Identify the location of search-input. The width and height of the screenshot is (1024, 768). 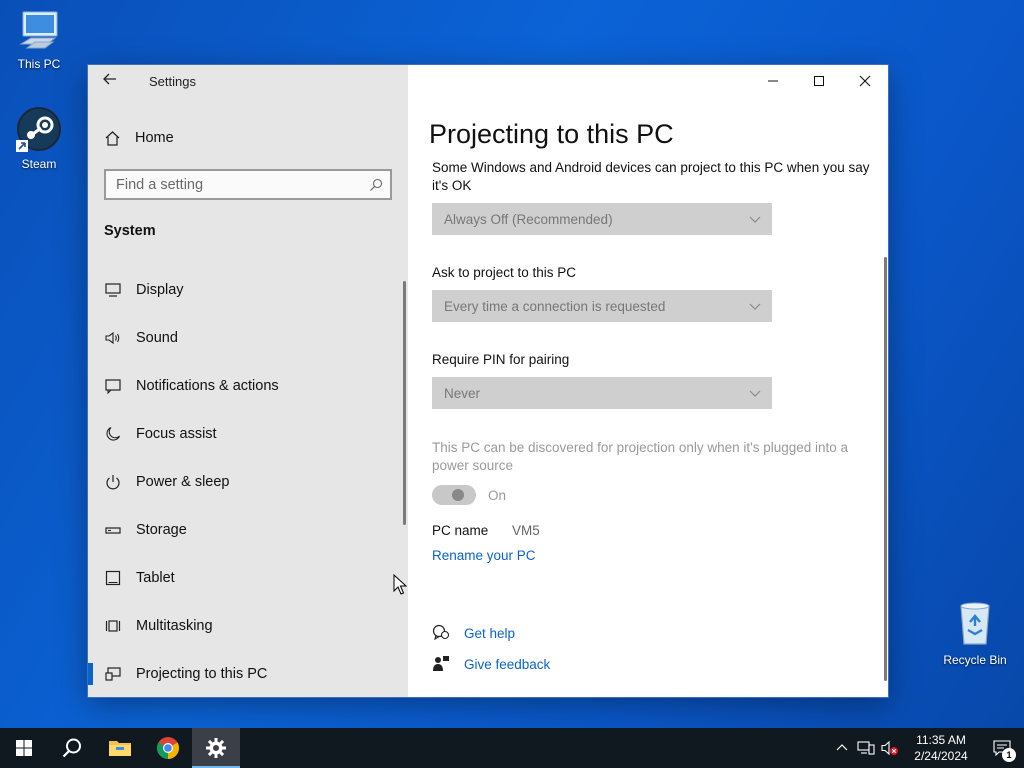
(240, 184).